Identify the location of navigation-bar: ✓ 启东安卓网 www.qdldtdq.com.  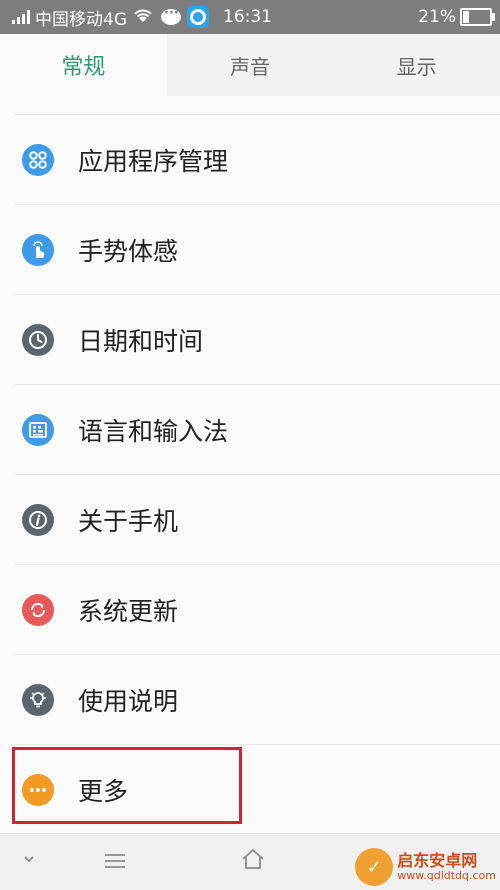
(250, 861).